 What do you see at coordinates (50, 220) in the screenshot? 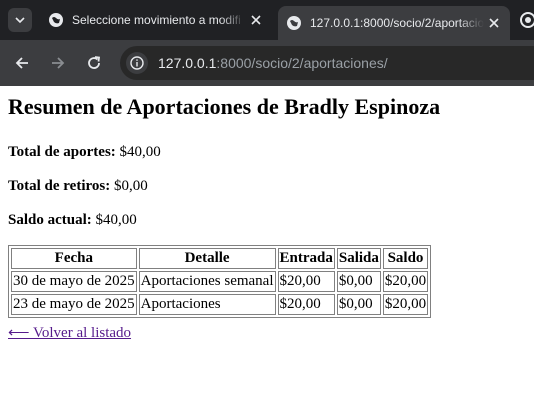
I see `stat-label: Saldo actual:` at bounding box center [50, 220].